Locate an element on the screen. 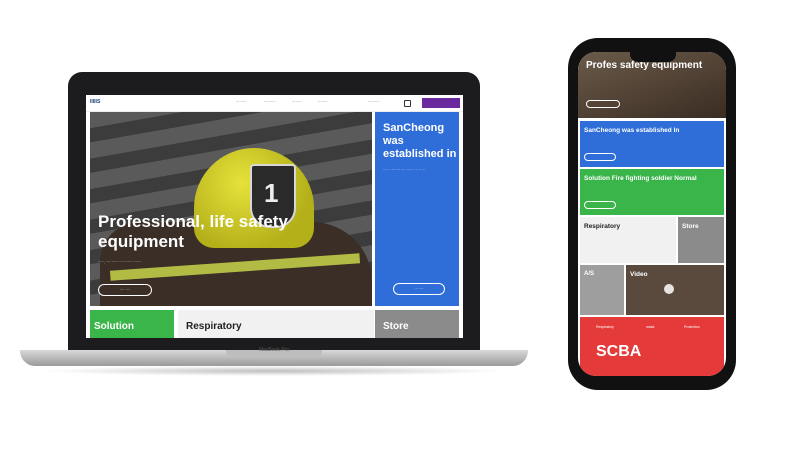 This screenshot has height=450, width=800. laptop-shadow is located at coordinates (274, 371).